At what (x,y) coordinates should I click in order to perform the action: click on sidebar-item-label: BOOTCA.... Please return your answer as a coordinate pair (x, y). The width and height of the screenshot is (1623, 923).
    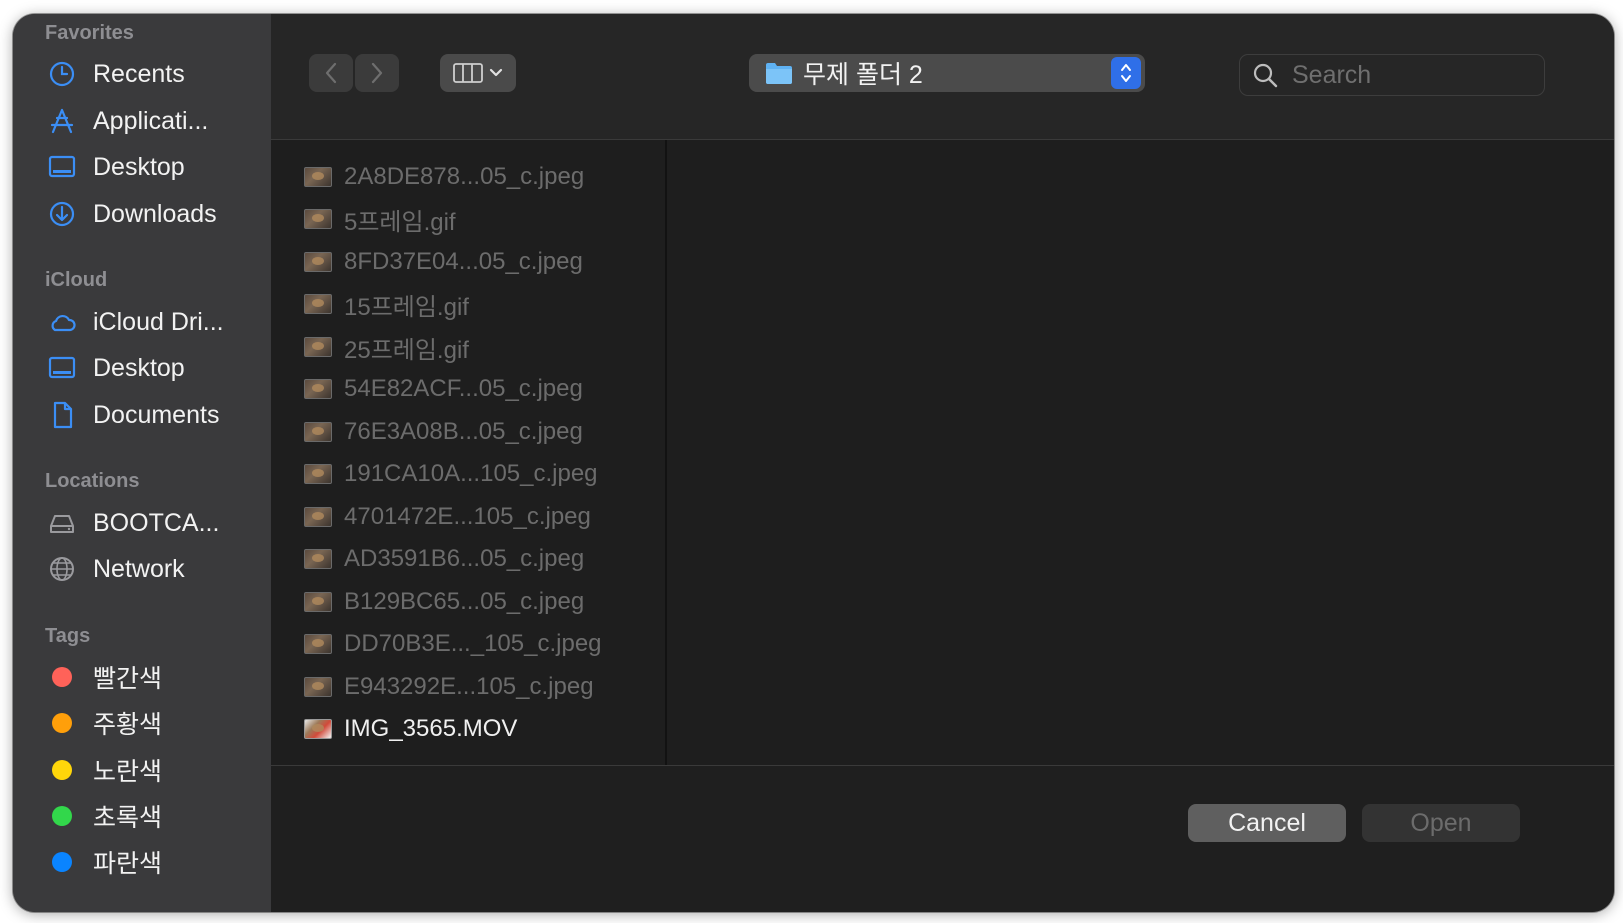
    Looking at the image, I should click on (156, 522).